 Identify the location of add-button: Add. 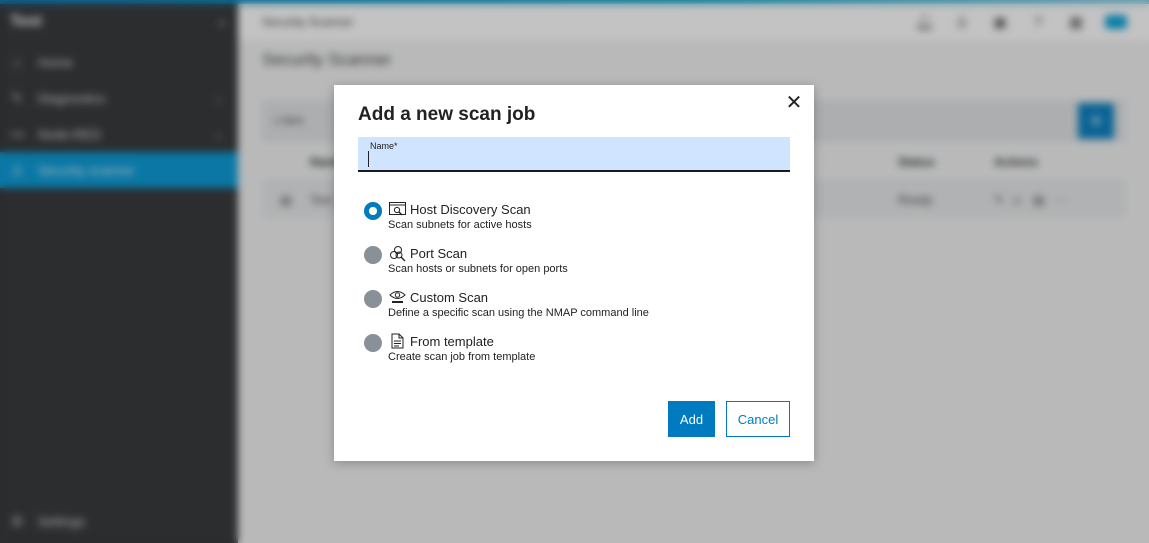
(691, 419).